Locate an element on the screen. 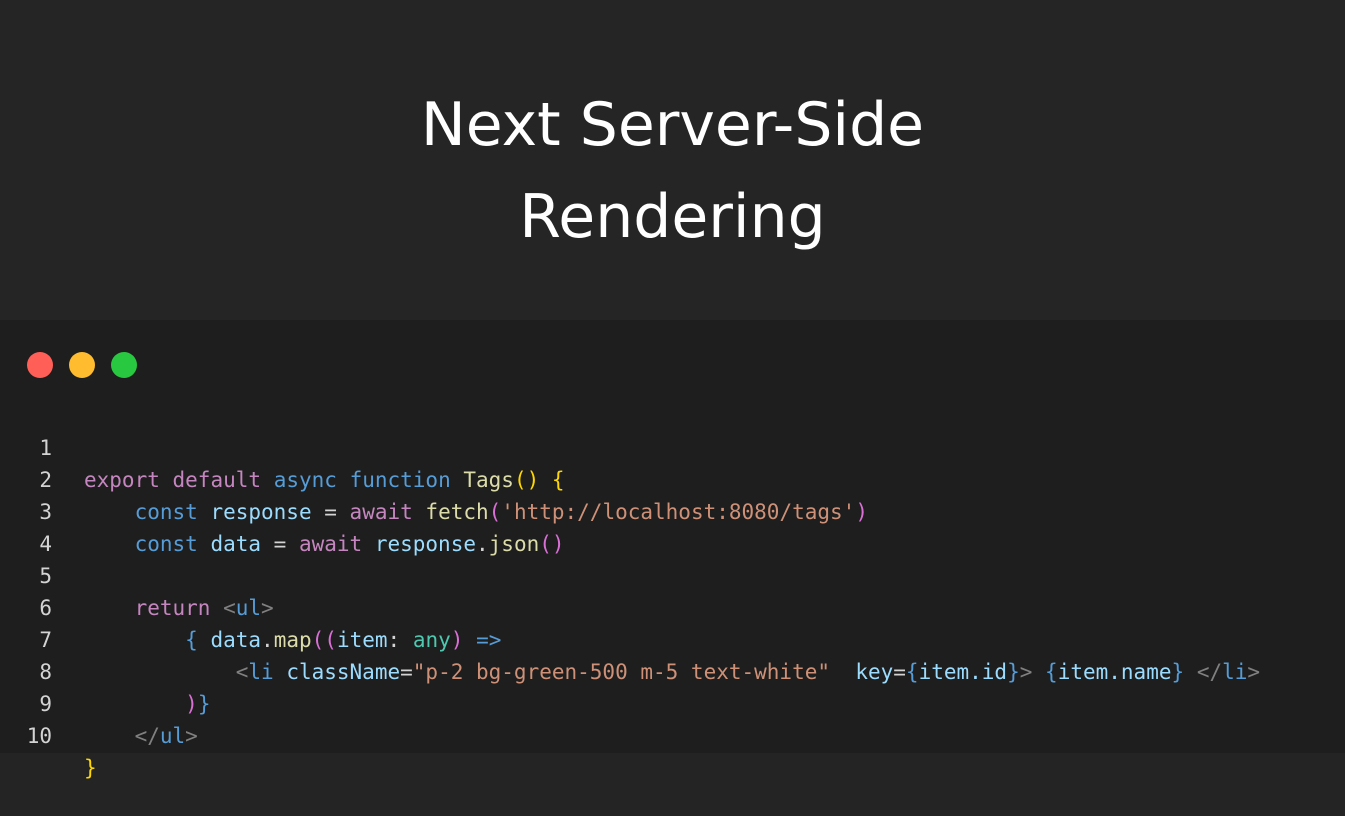 This screenshot has height=816, width=1345. token-string: "p-2 bg-green-500 m-5 text-white" is located at coordinates (621, 672).